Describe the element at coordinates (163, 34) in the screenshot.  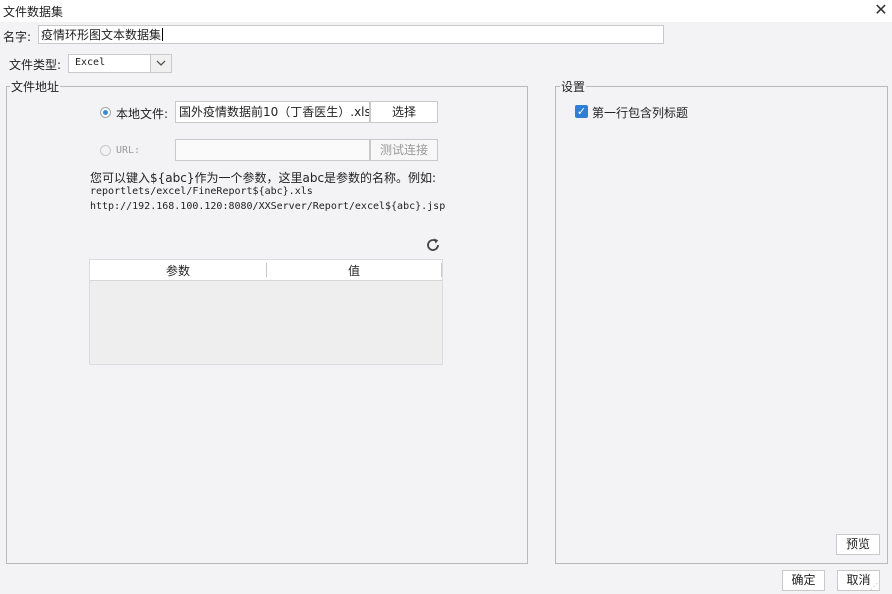
I see `text-caret` at that location.